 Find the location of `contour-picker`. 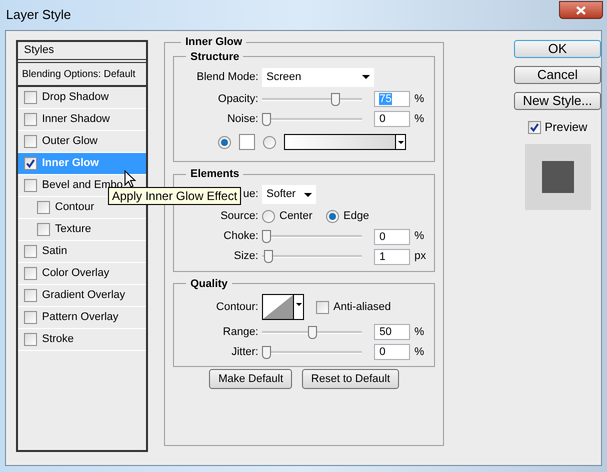

contour-picker is located at coordinates (283, 307).